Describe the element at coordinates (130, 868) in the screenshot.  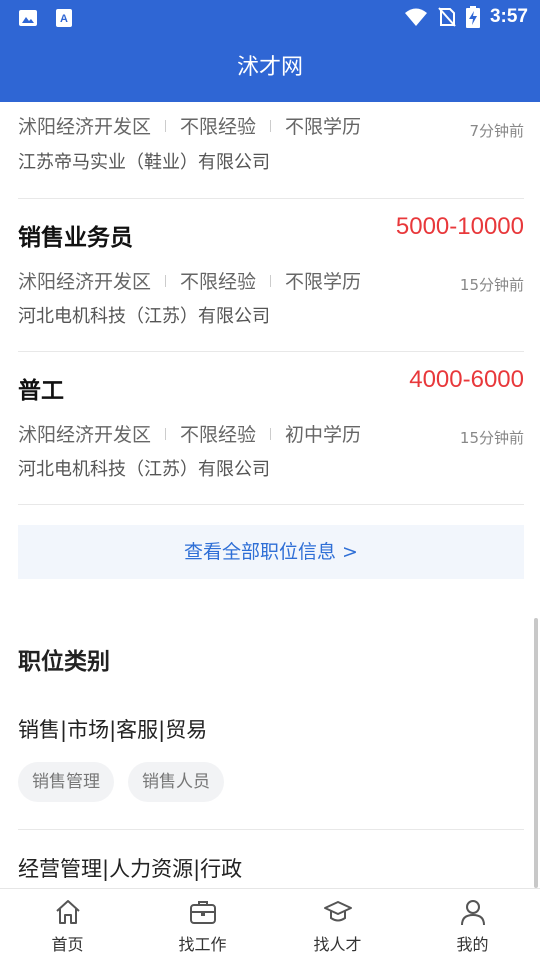
I see `category-group-title: 经营管理|人力资源|行政` at that location.